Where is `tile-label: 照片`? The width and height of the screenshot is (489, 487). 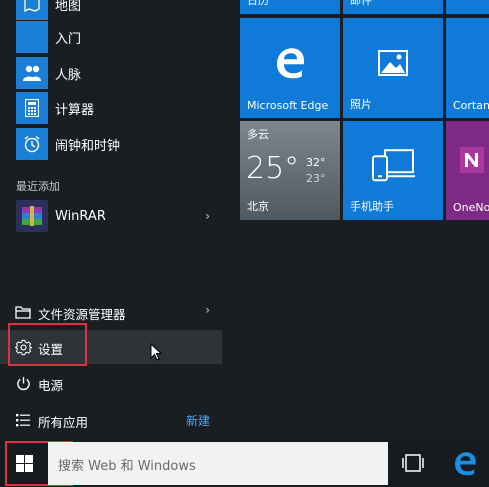 tile-label: 照片 is located at coordinates (361, 104).